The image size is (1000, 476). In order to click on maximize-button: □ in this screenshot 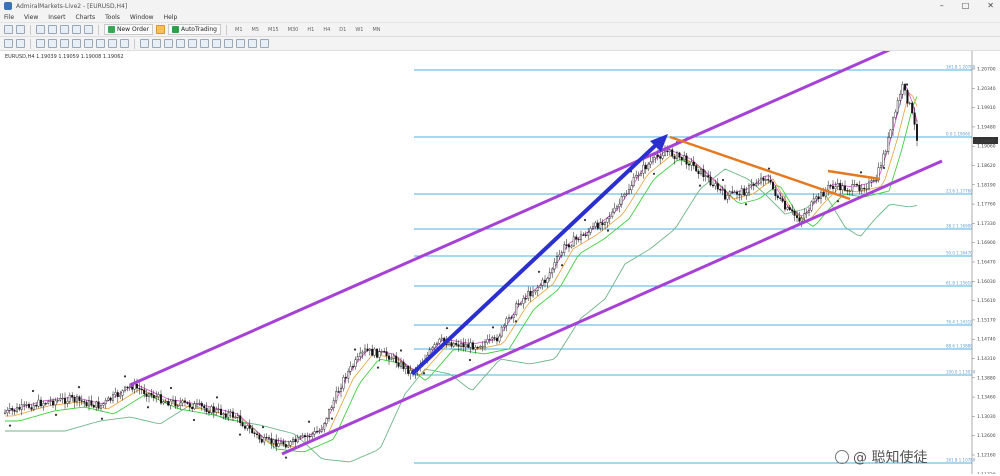, I will do `click(966, 5)`.